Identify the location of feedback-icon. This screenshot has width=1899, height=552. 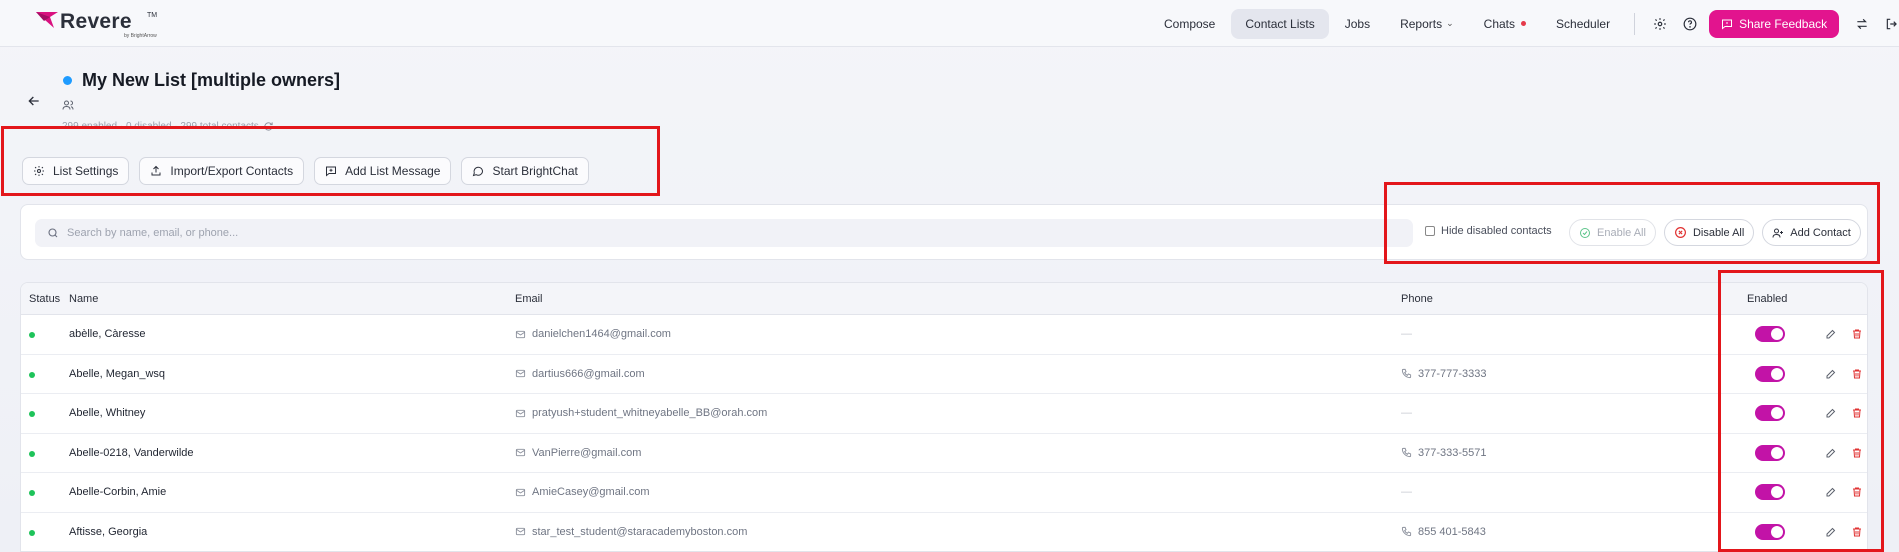
(1727, 24).